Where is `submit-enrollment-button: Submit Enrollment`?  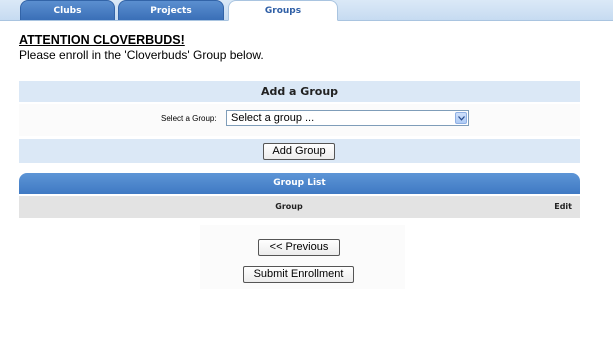
submit-enrollment-button: Submit Enrollment is located at coordinates (298, 274).